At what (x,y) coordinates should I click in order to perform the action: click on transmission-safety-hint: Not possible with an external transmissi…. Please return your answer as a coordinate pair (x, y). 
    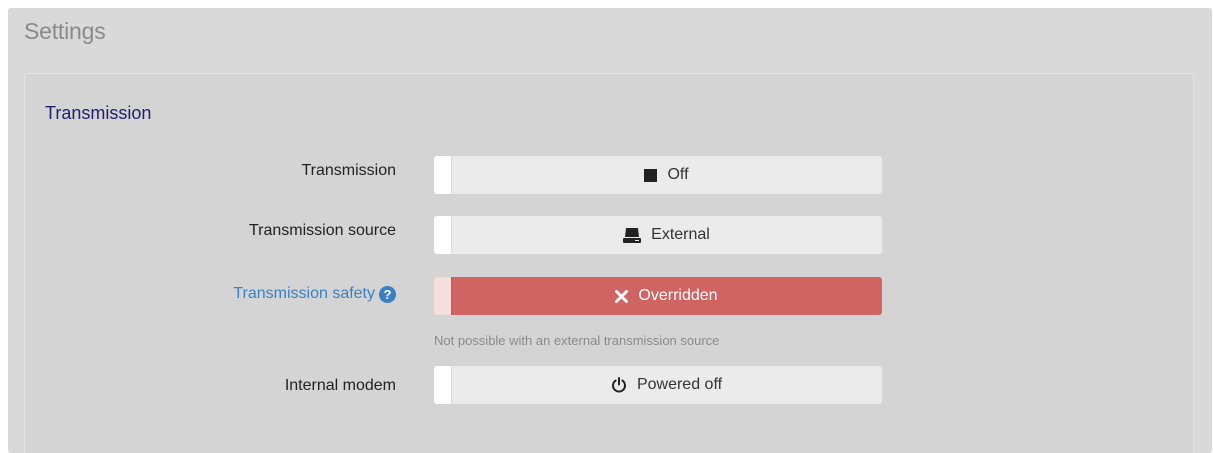
    Looking at the image, I should click on (577, 340).